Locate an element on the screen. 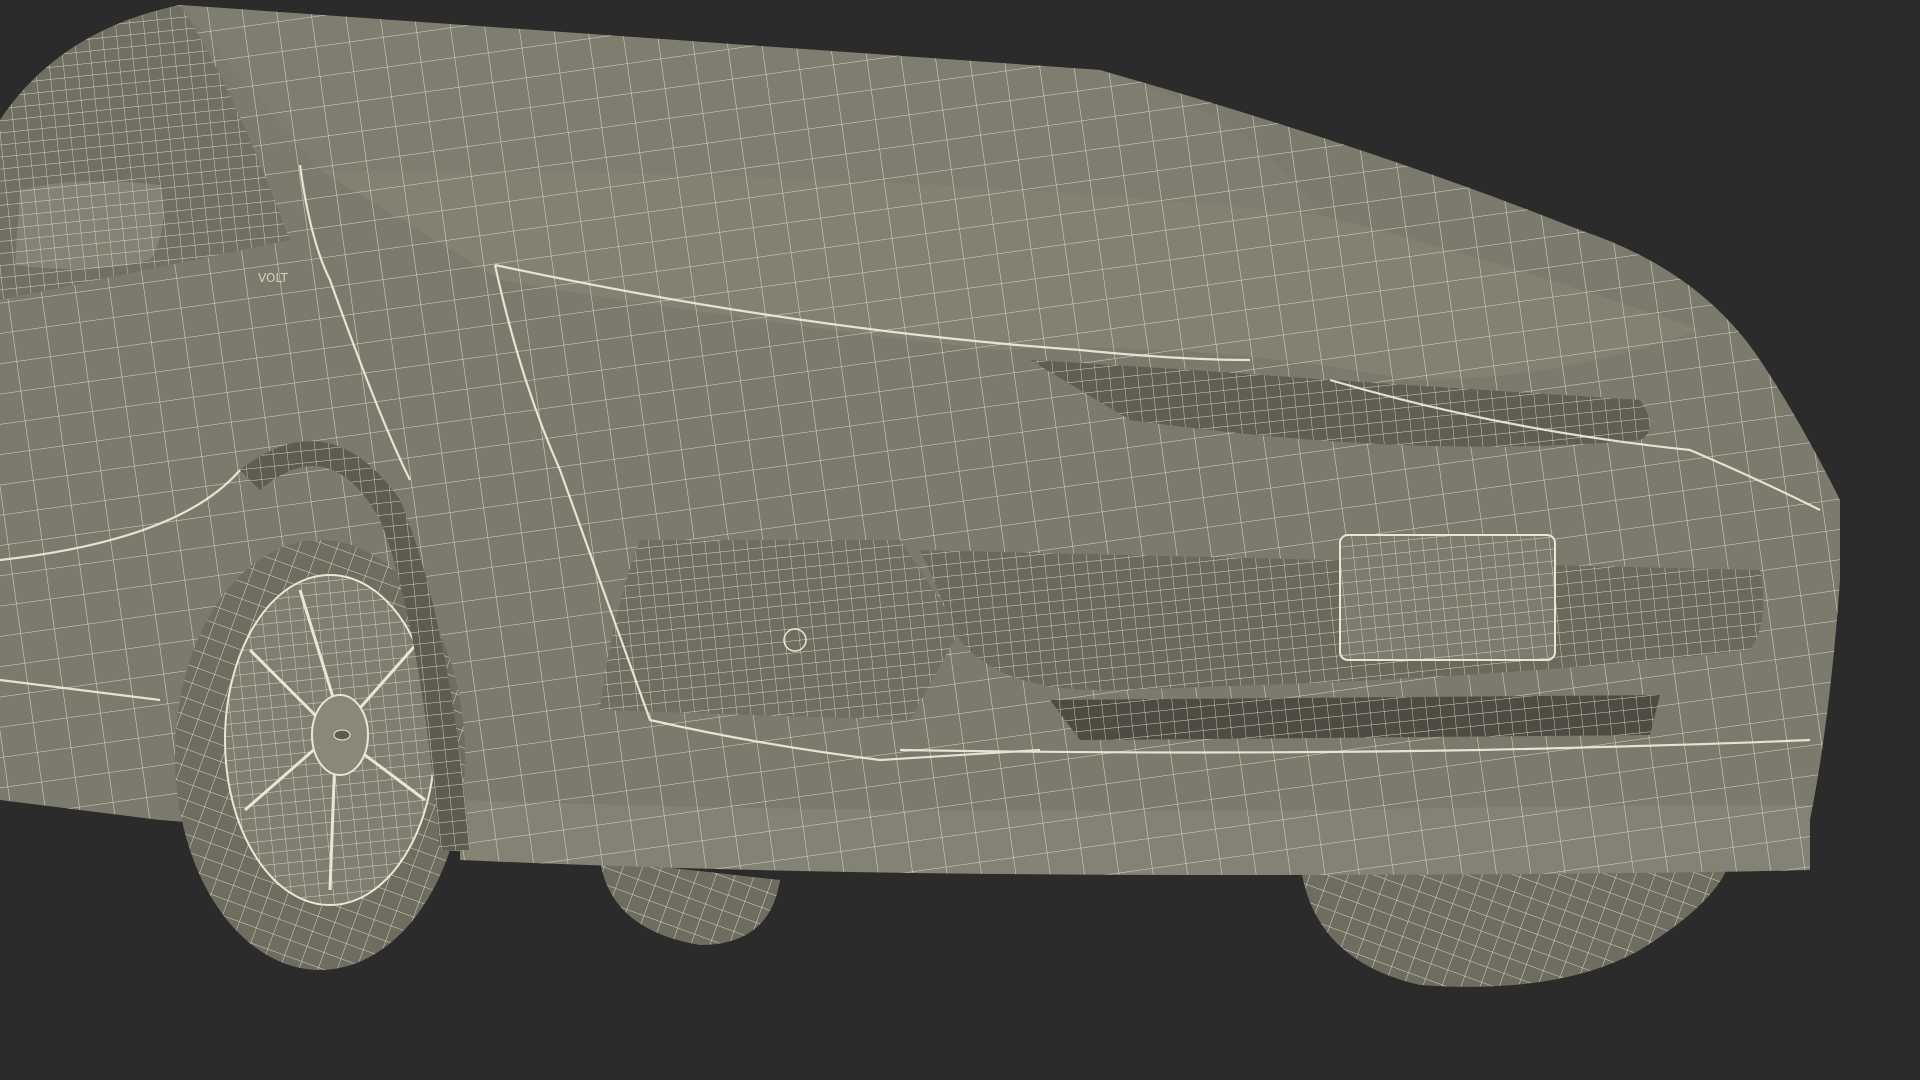 The image size is (1920, 1080). air-intake is located at coordinates (1355, 717).